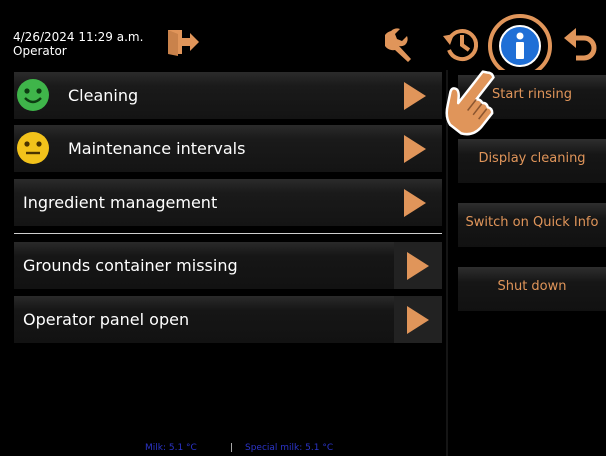 This screenshot has width=606, height=456. I want to click on special-milk-temperature: Special milk: 5.1 °C, so click(289, 448).